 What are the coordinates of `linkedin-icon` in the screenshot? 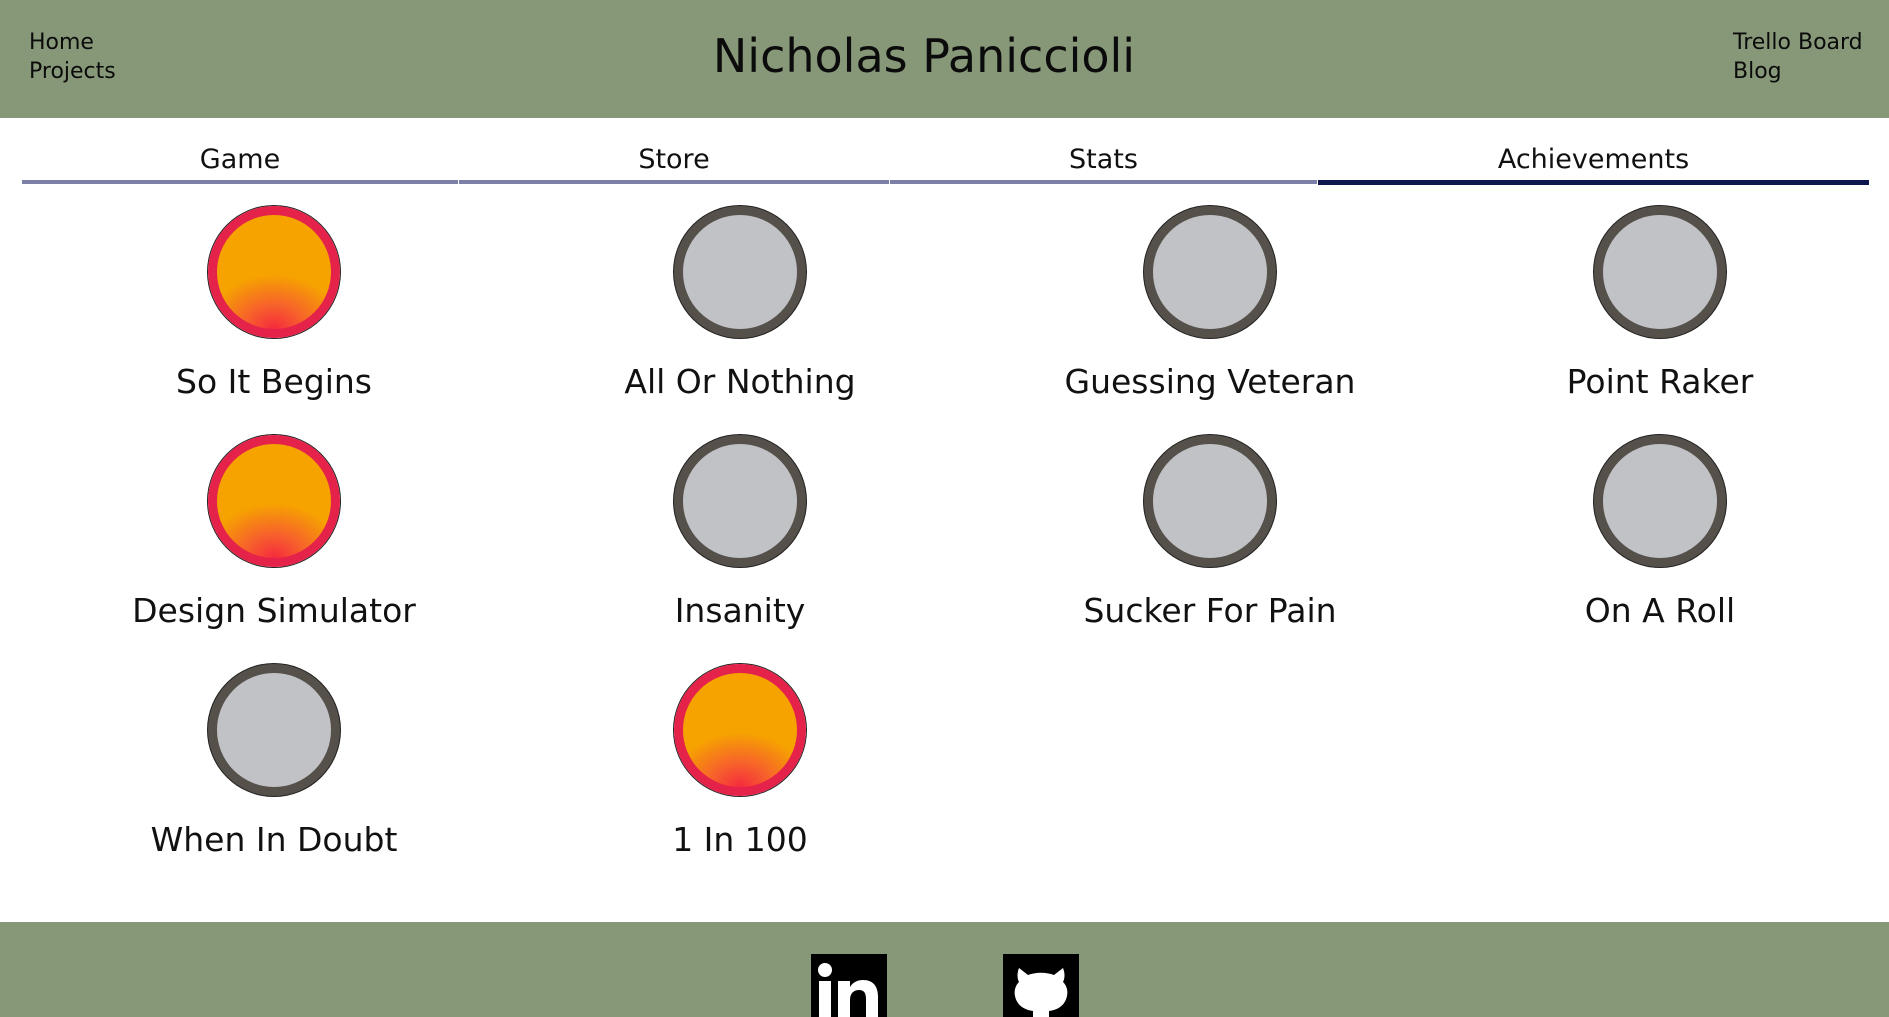 It's located at (849, 985).